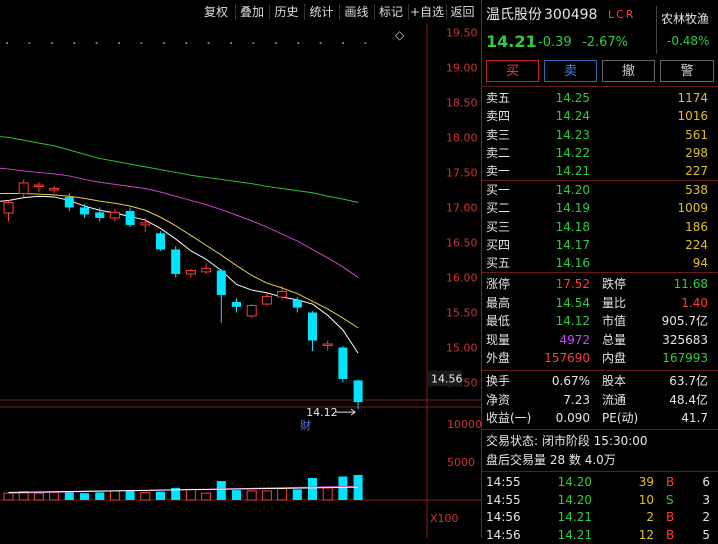 This screenshot has height=544, width=718. Describe the element at coordinates (252, 12) in the screenshot. I see `overlay-button: 叠加` at that location.